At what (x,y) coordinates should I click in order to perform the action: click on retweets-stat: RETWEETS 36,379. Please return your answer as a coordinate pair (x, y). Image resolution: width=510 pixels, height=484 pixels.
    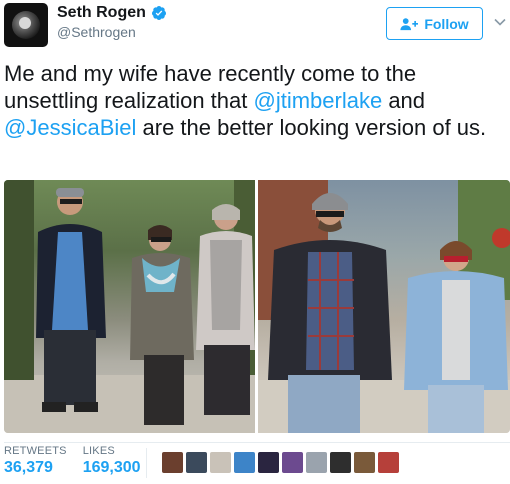
    Looking at the image, I should click on (35, 463).